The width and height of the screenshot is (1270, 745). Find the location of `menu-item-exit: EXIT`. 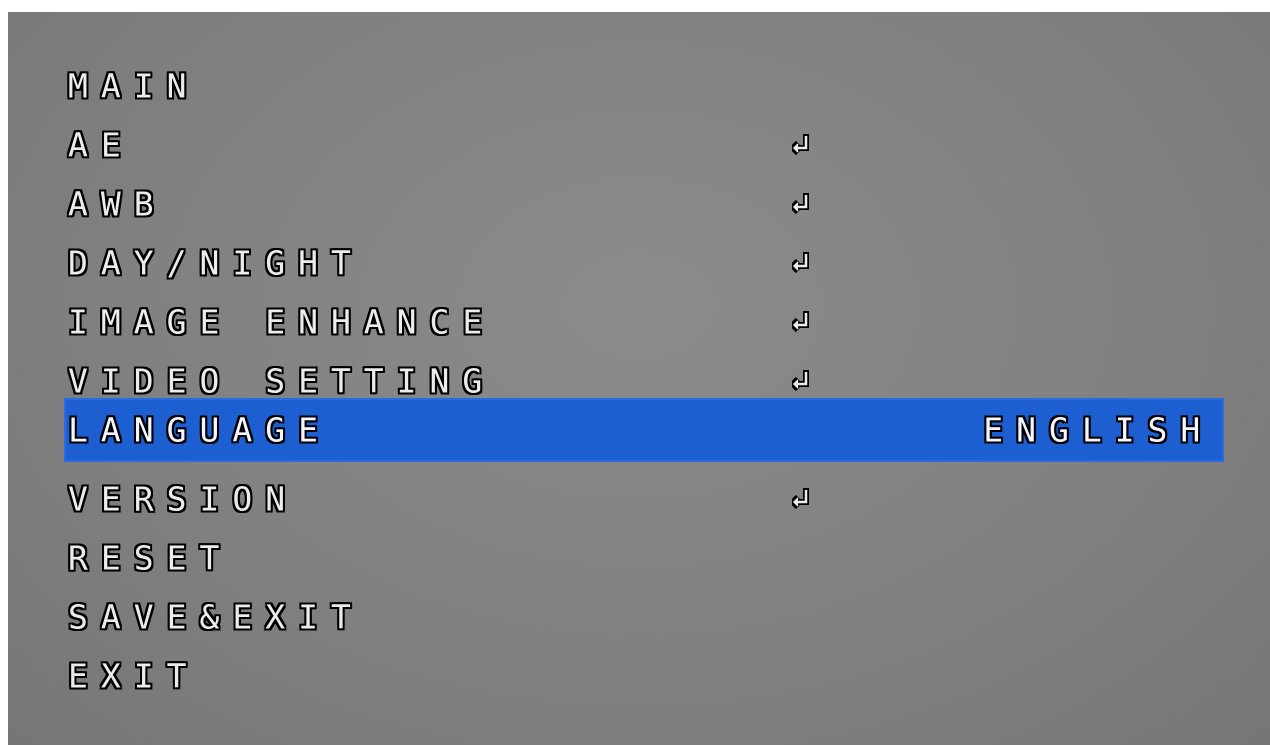

menu-item-exit: EXIT is located at coordinates (639, 676).